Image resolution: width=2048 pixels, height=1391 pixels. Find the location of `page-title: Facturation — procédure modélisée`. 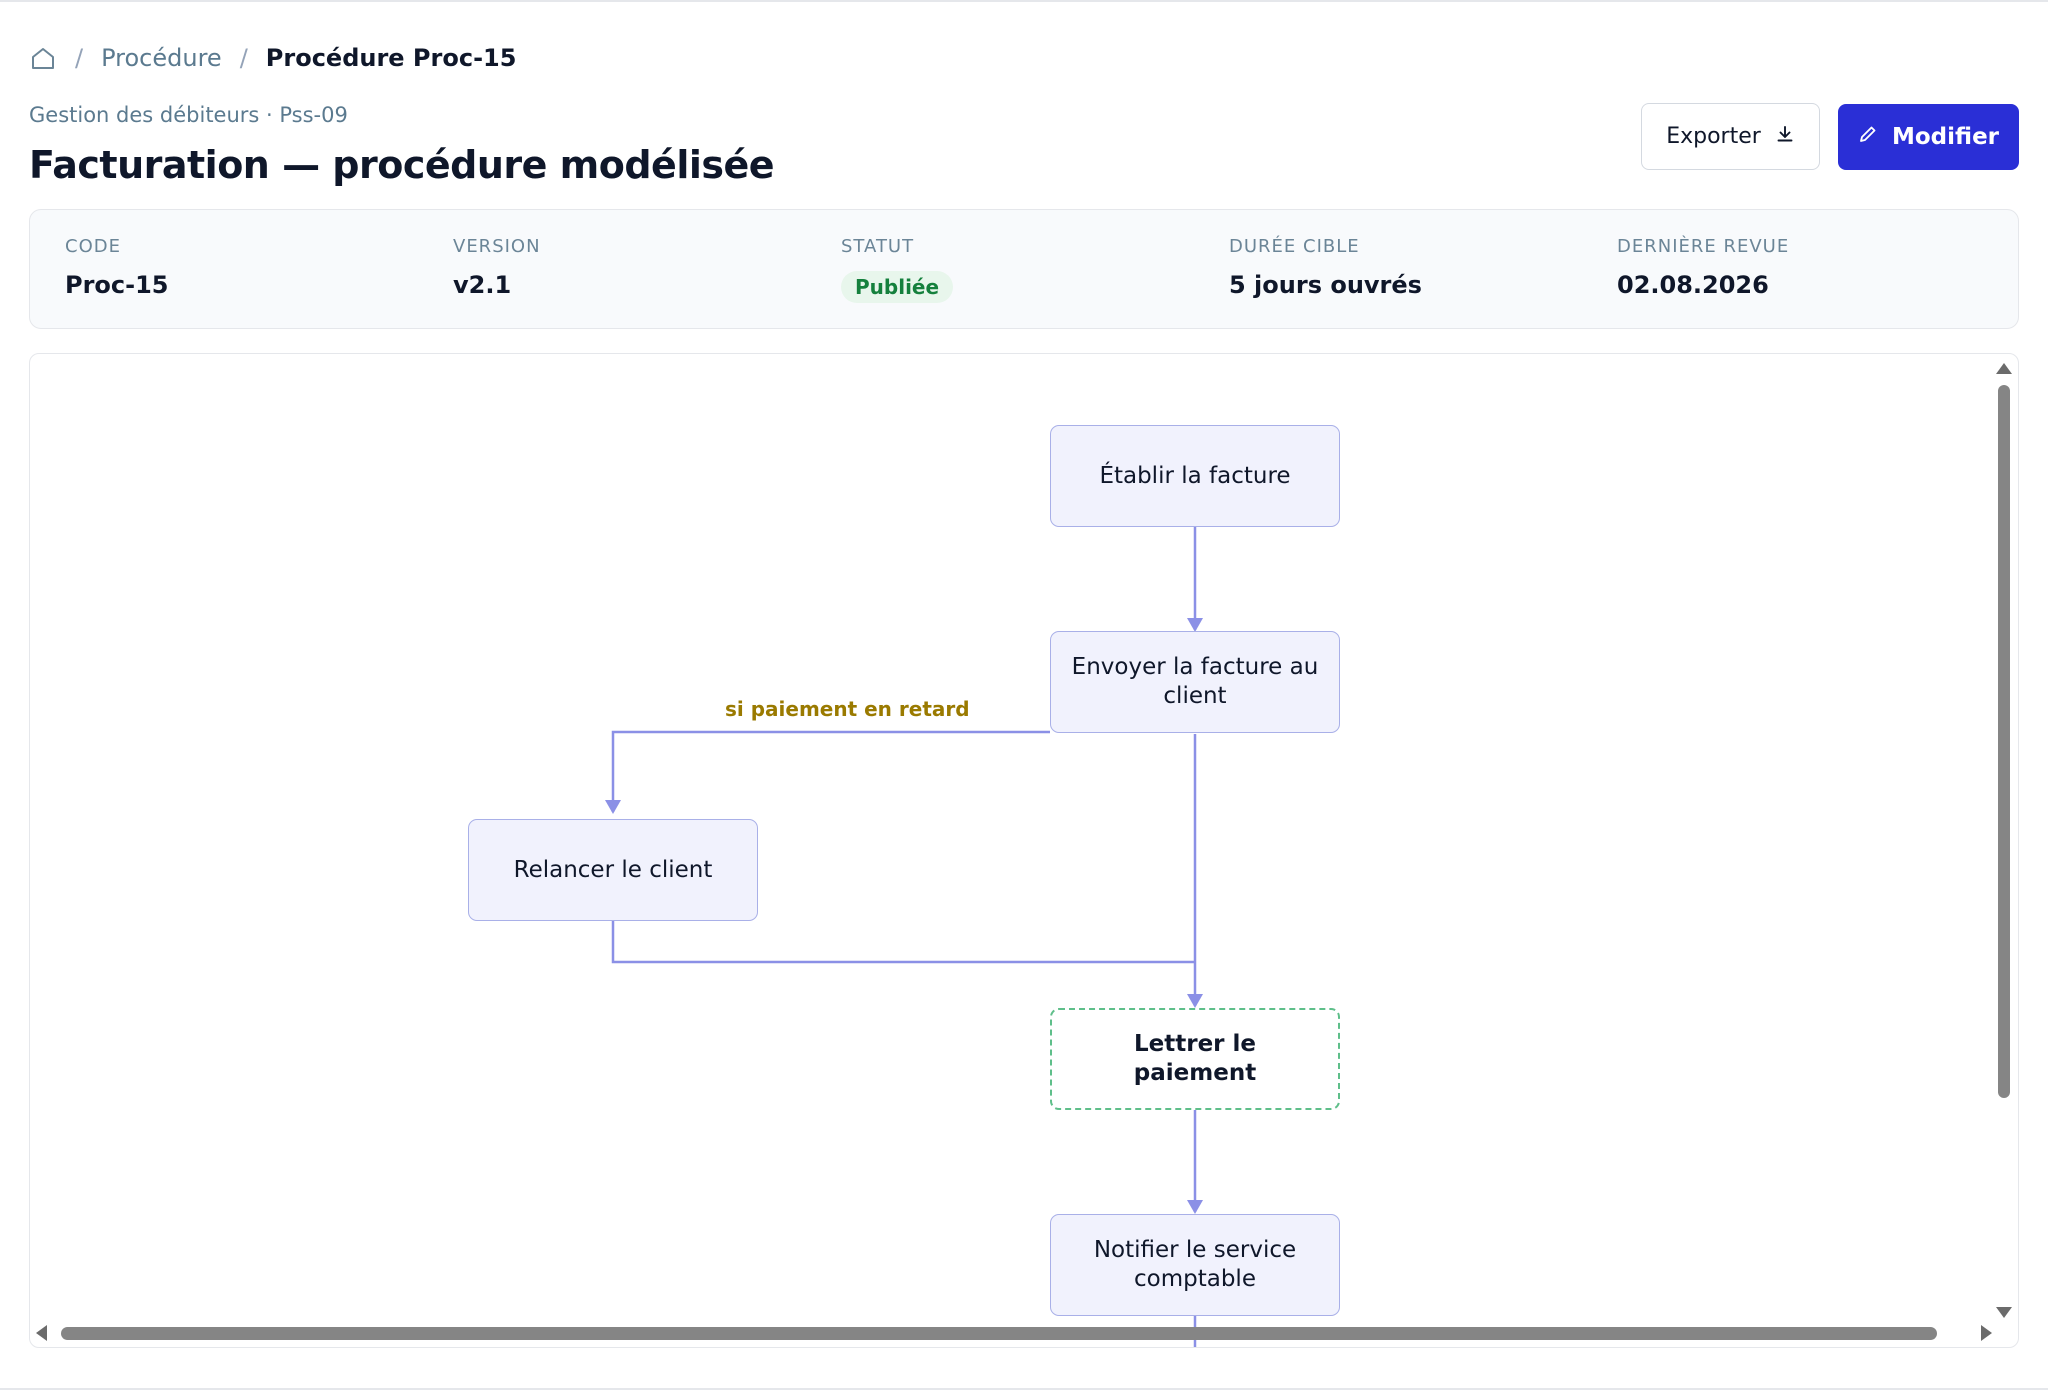

page-title: Facturation — procédure modélisée is located at coordinates (402, 165).